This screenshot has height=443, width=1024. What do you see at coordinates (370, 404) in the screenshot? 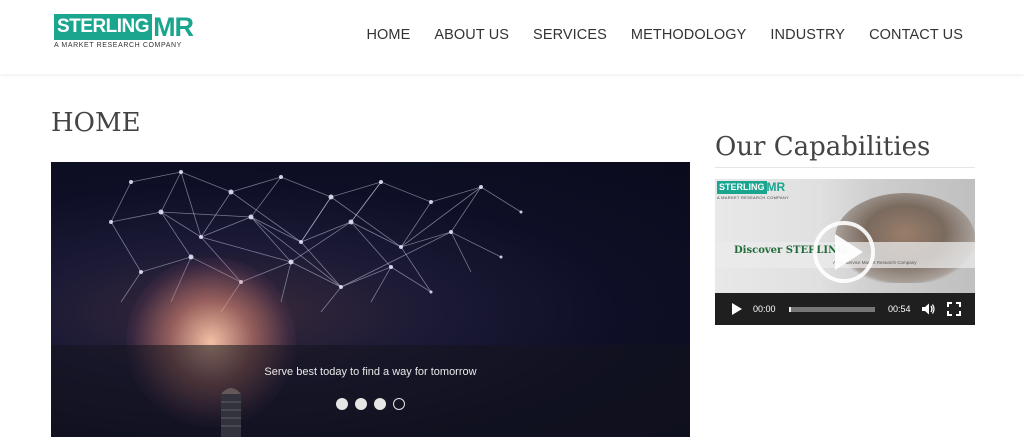
I see `slider-pagination` at bounding box center [370, 404].